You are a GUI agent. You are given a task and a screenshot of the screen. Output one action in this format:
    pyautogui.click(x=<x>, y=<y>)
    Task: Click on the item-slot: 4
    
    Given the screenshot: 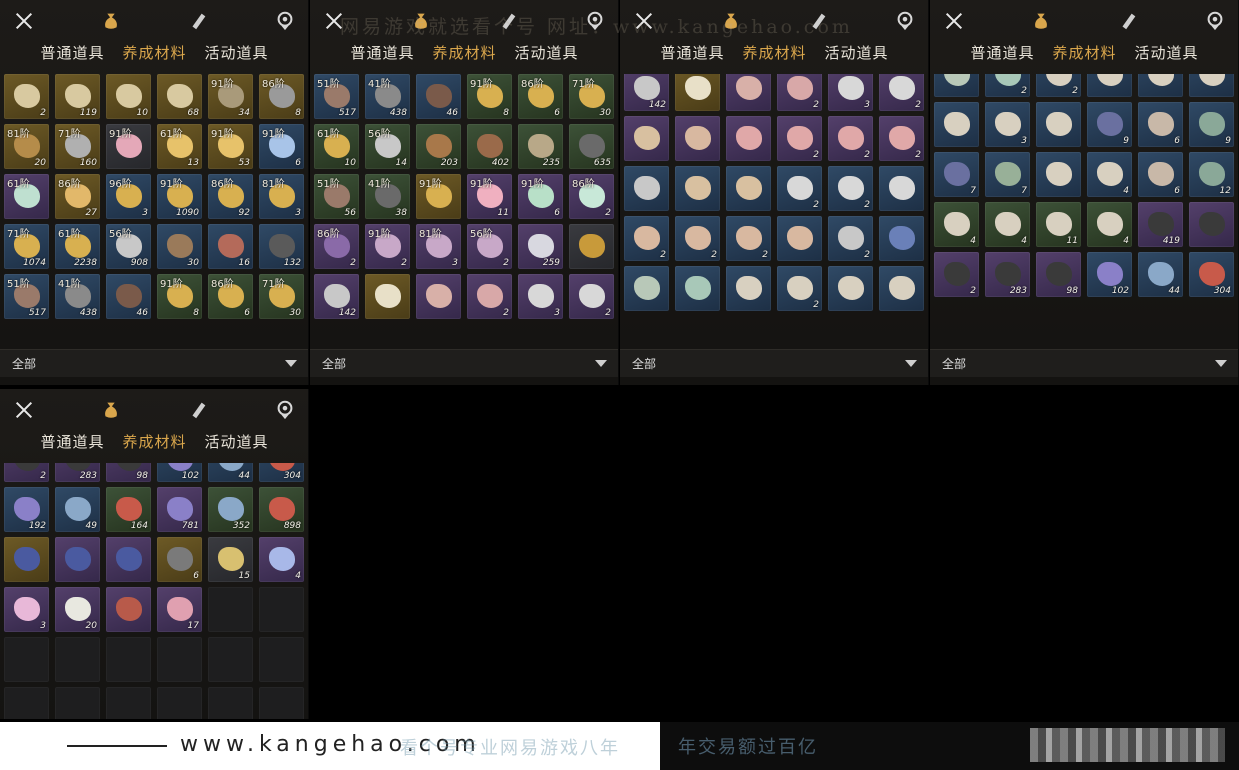 What is the action you would take?
    pyautogui.click(x=956, y=224)
    